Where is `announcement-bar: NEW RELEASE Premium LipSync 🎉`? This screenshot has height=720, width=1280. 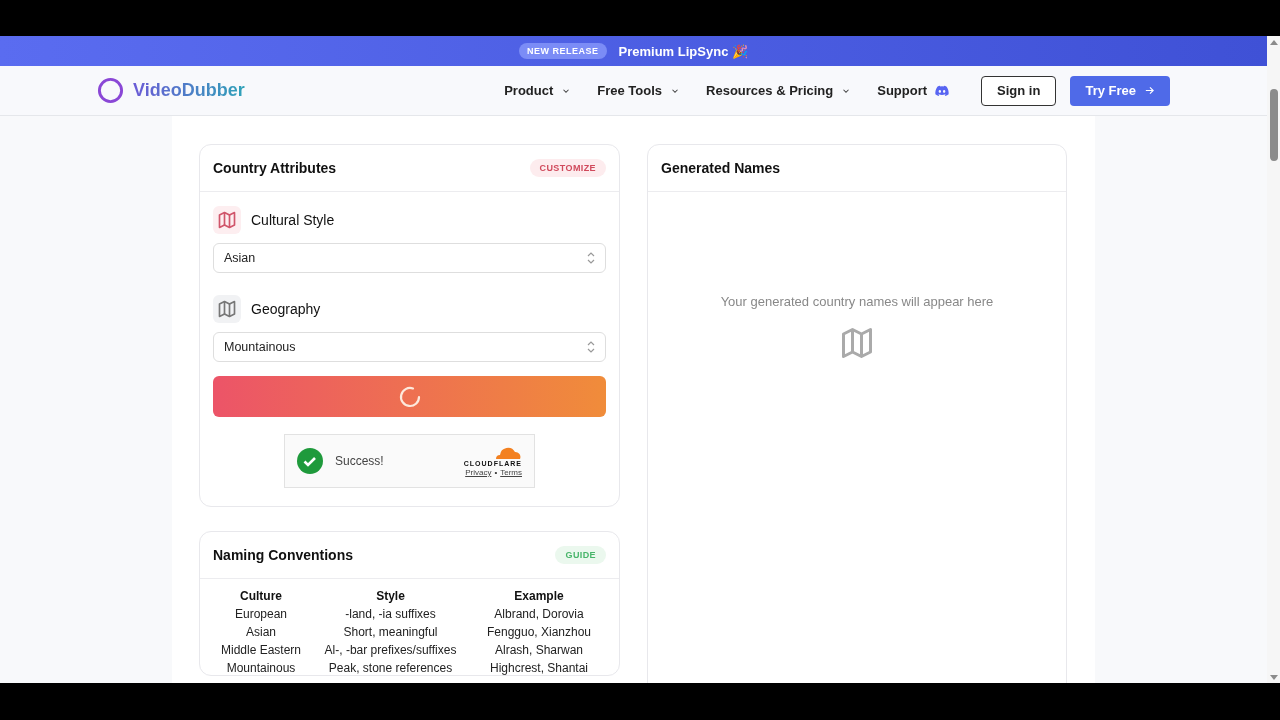
announcement-bar: NEW RELEASE Premium LipSync 🎉 is located at coordinates (633, 51).